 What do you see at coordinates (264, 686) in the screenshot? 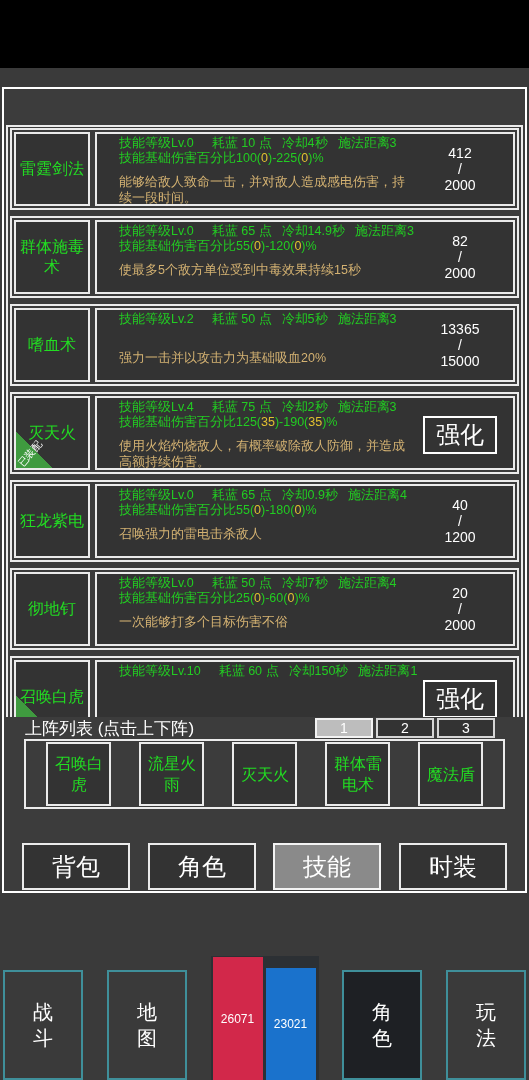
I see `skill-card: 召唤白虎 技能等级Lv.10 耗蓝 60 点 冷却150秒 施法距离1 强化` at bounding box center [264, 686].